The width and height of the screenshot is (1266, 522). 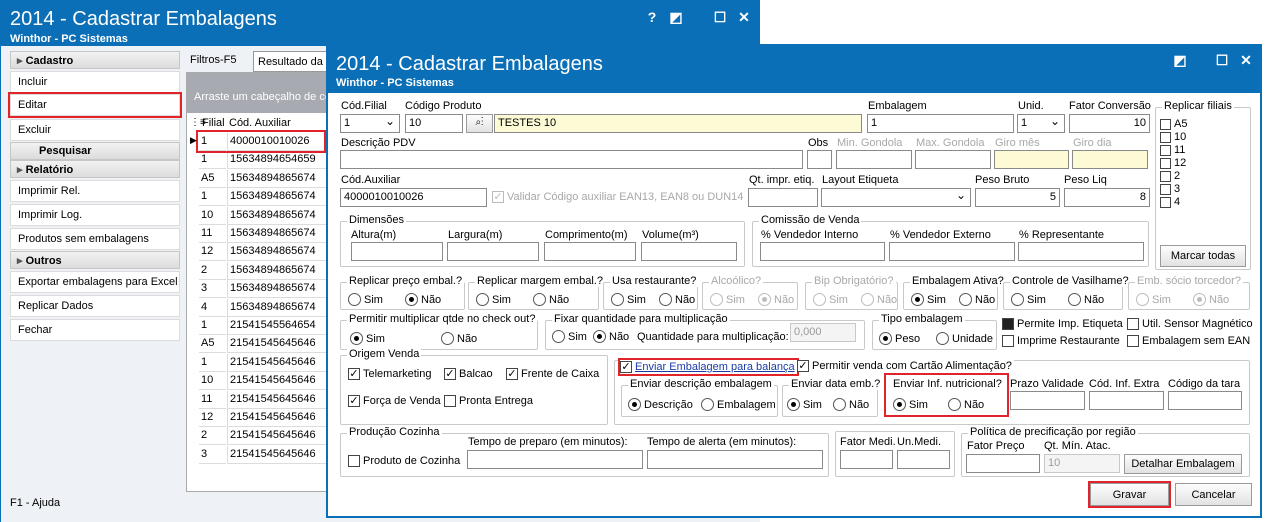 I want to click on min-gondola-input, so click(x=874, y=159).